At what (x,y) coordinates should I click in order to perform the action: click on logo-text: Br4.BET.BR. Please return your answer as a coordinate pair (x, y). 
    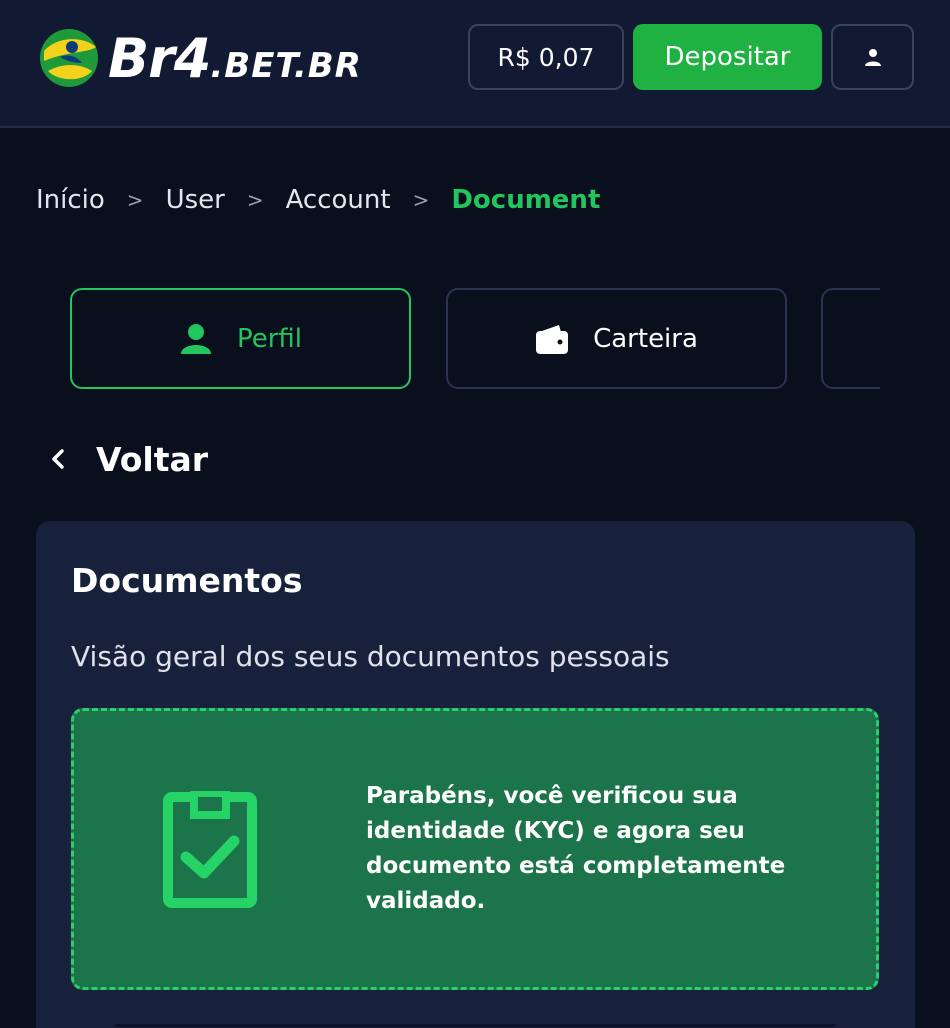
    Looking at the image, I should click on (235, 58).